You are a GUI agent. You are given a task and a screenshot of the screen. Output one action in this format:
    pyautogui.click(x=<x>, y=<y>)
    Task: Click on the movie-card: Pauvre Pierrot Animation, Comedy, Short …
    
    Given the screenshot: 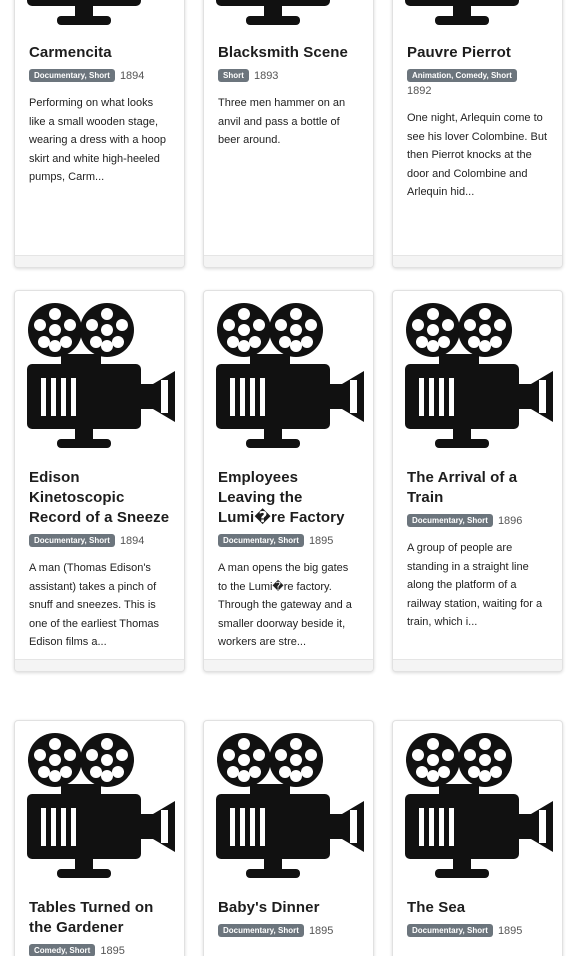 What is the action you would take?
    pyautogui.click(x=477, y=134)
    